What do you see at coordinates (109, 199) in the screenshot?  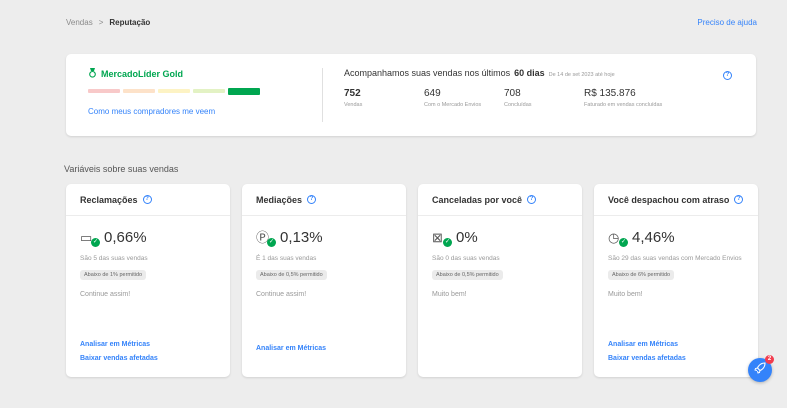 I see `card-title: Reclamações` at bounding box center [109, 199].